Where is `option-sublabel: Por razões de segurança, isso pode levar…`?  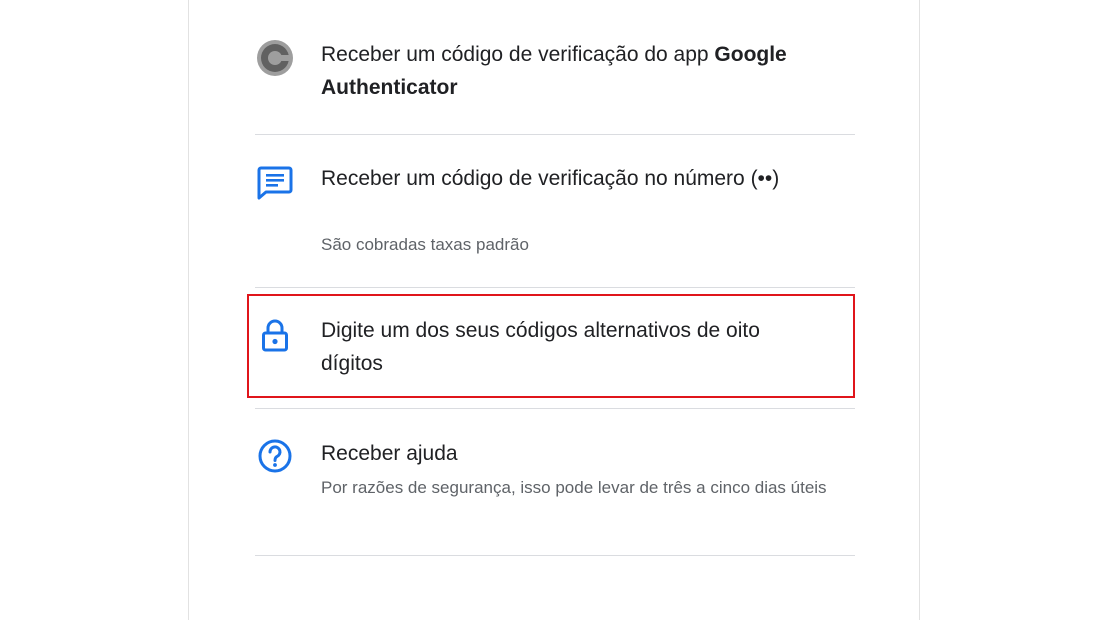
option-sublabel: Por razões de segurança, isso pode levar… is located at coordinates (574, 487).